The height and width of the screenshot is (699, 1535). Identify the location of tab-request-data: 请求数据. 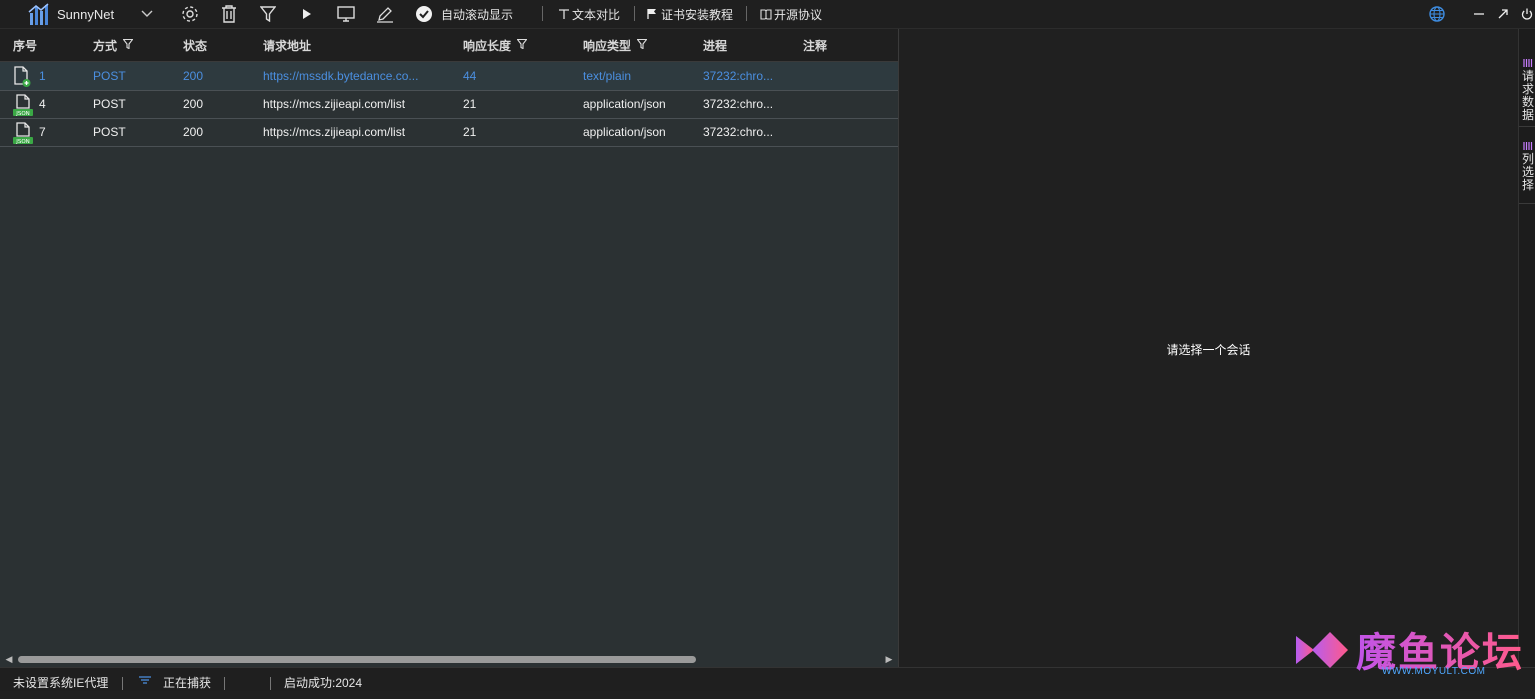
(1527, 86).